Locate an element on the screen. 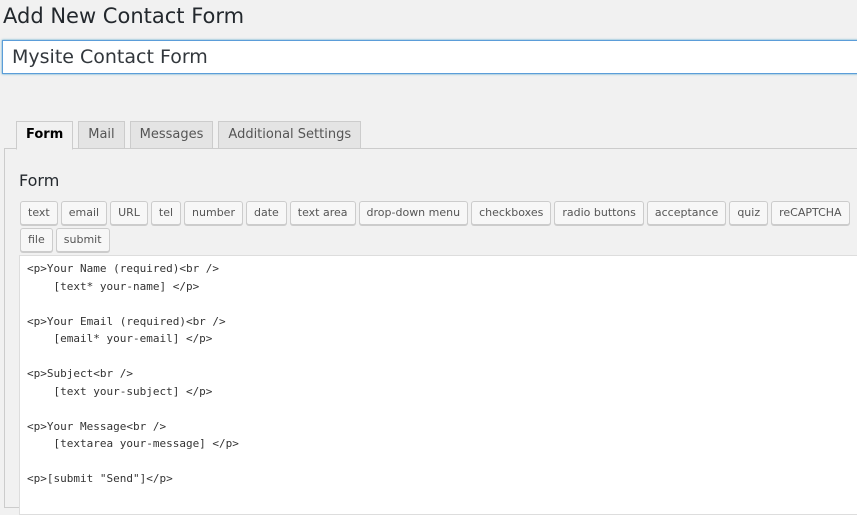  form-panel-heading: Form is located at coordinates (39, 180).